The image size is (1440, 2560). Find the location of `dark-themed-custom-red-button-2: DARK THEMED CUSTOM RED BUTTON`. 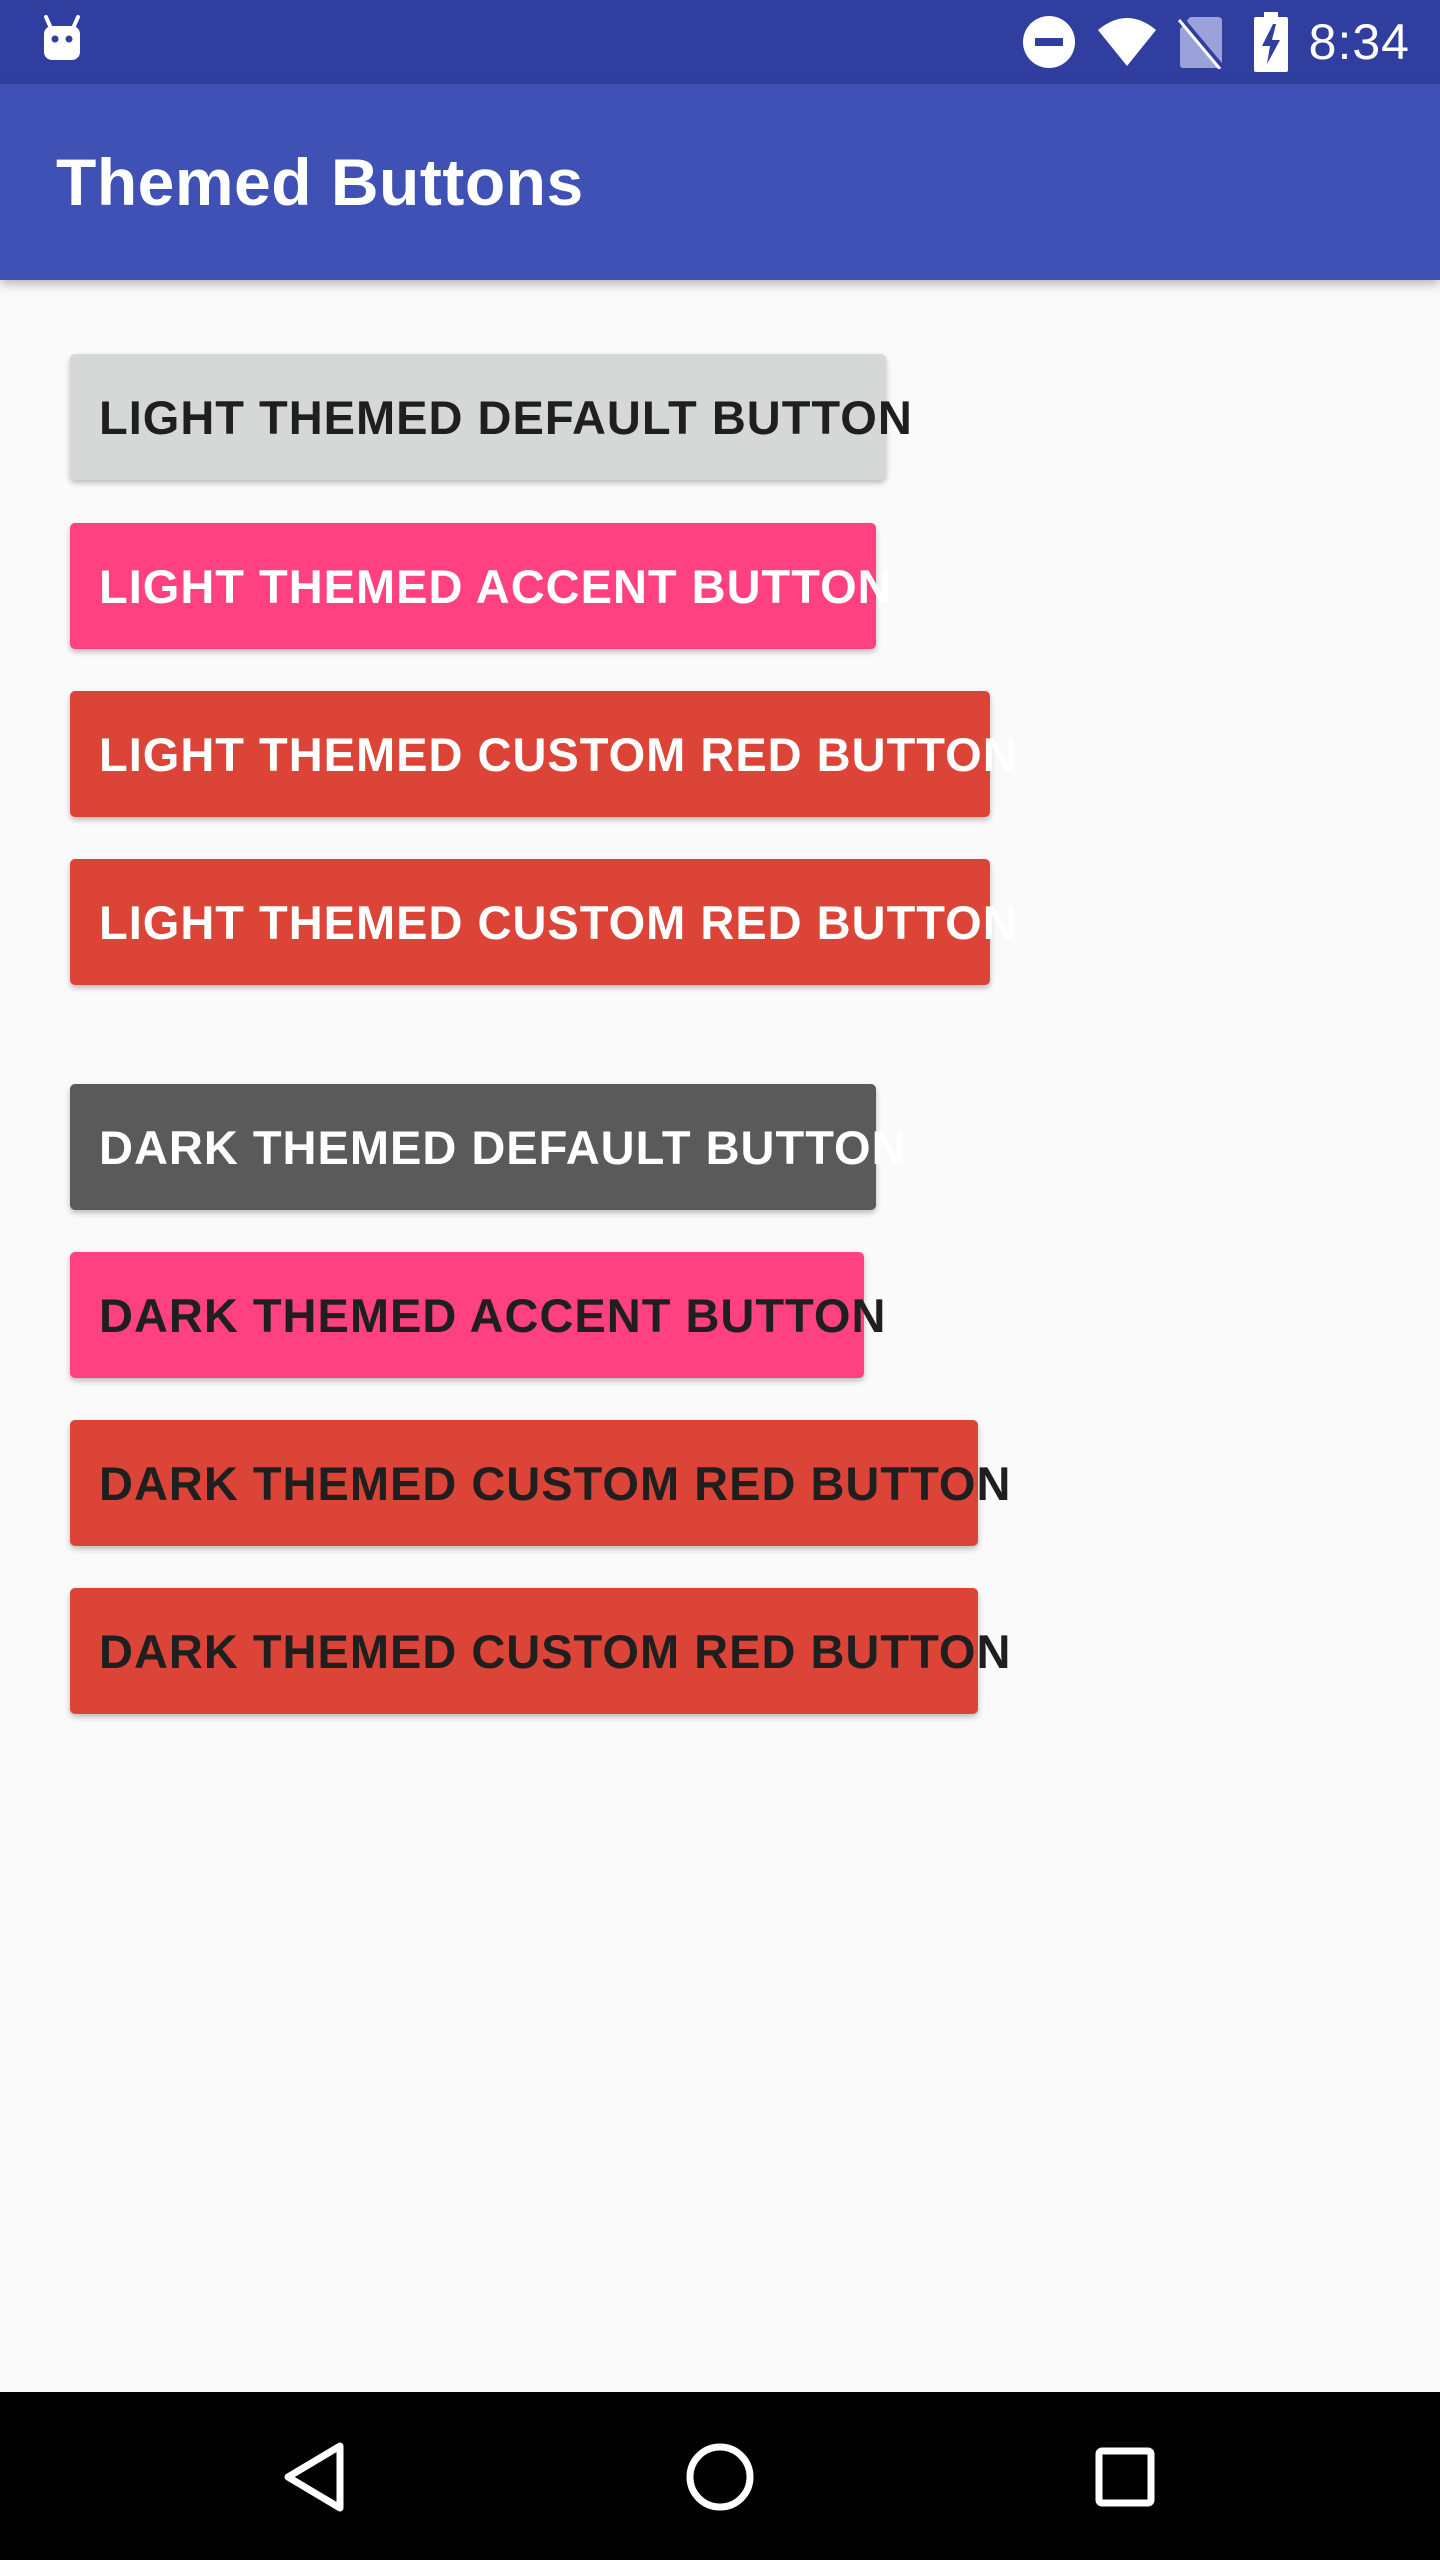

dark-themed-custom-red-button-2: DARK THEMED CUSTOM RED BUTTON is located at coordinates (540, 1651).